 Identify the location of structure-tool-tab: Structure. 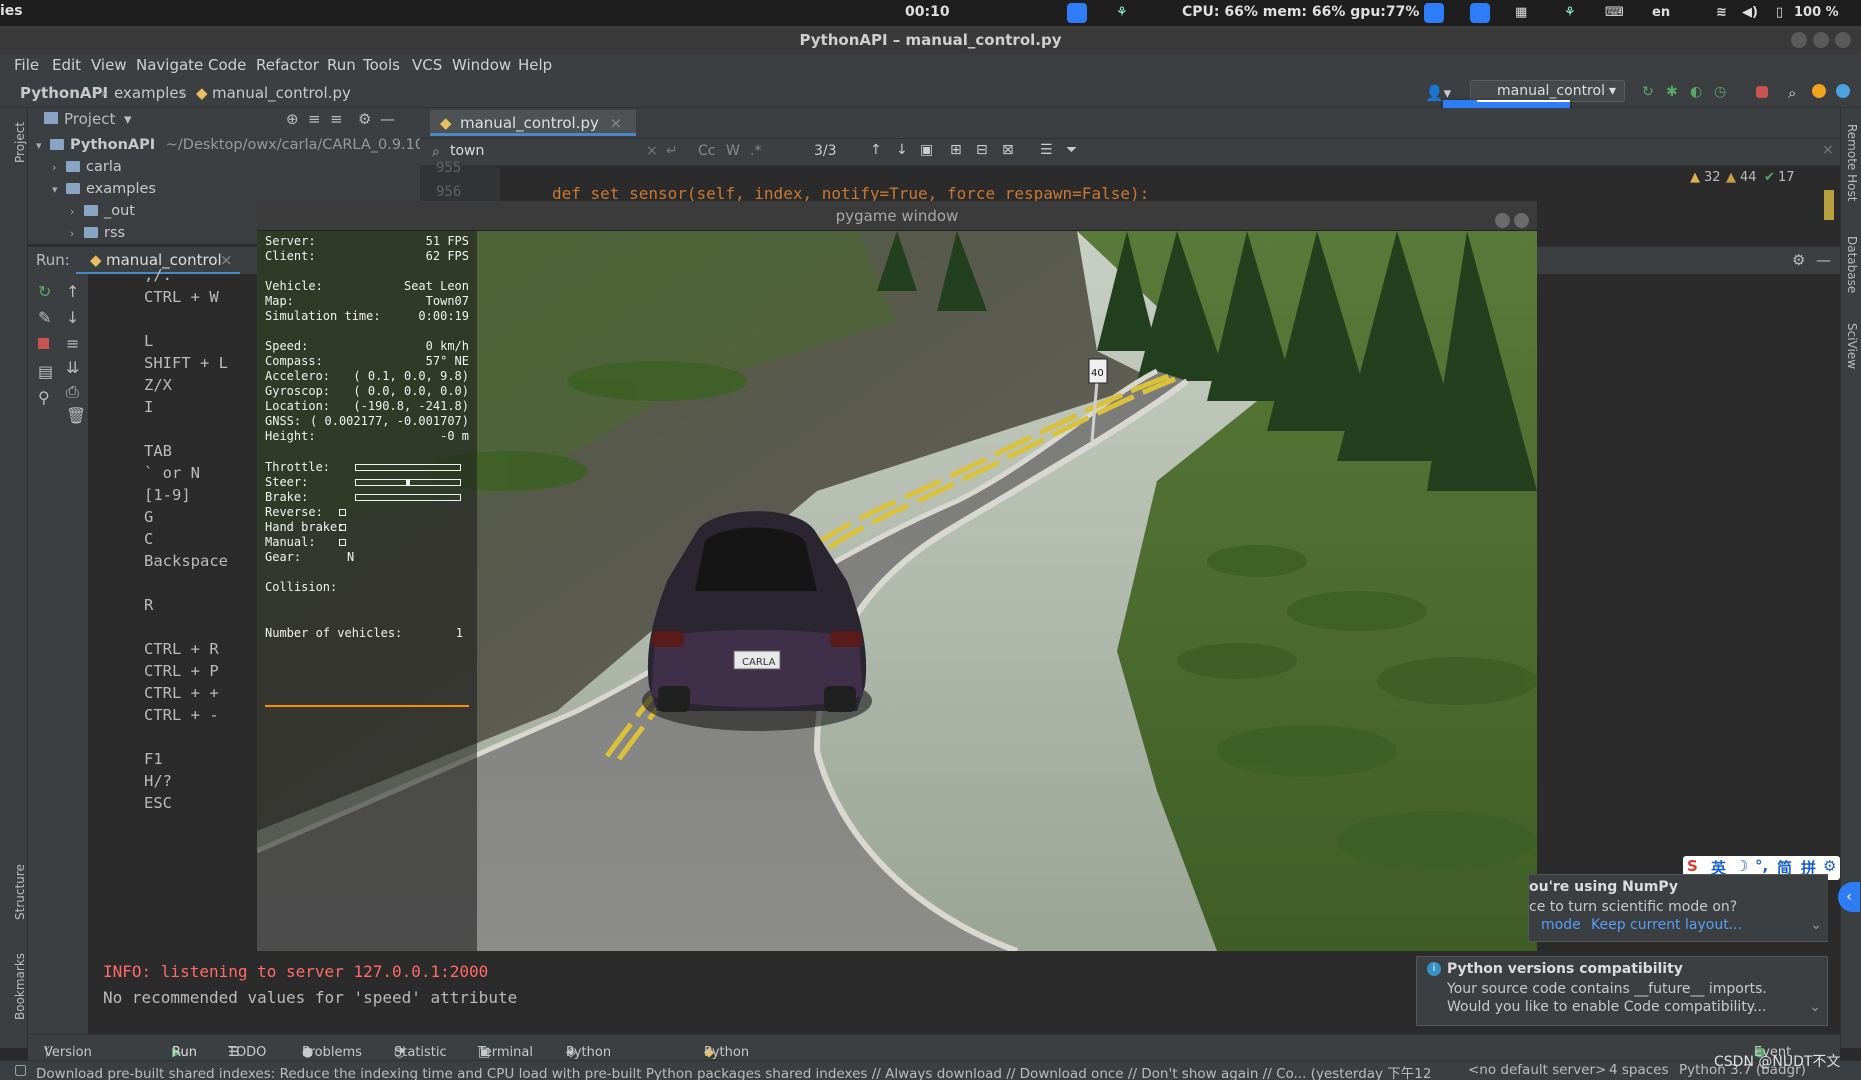
(20, 892).